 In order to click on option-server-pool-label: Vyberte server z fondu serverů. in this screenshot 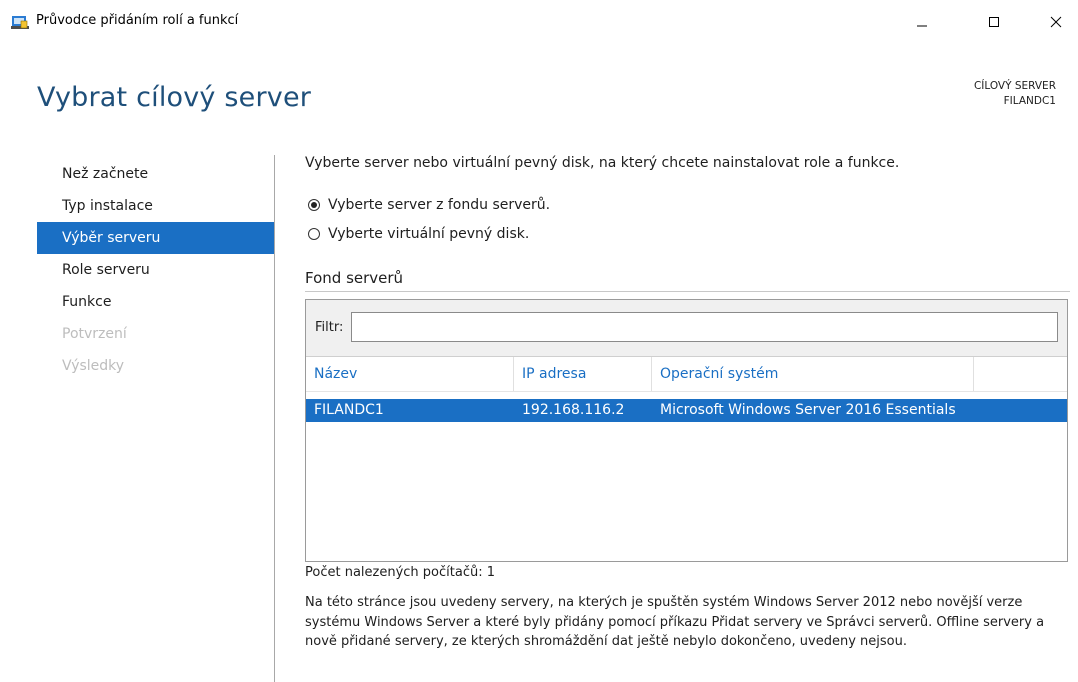, I will do `click(439, 205)`.